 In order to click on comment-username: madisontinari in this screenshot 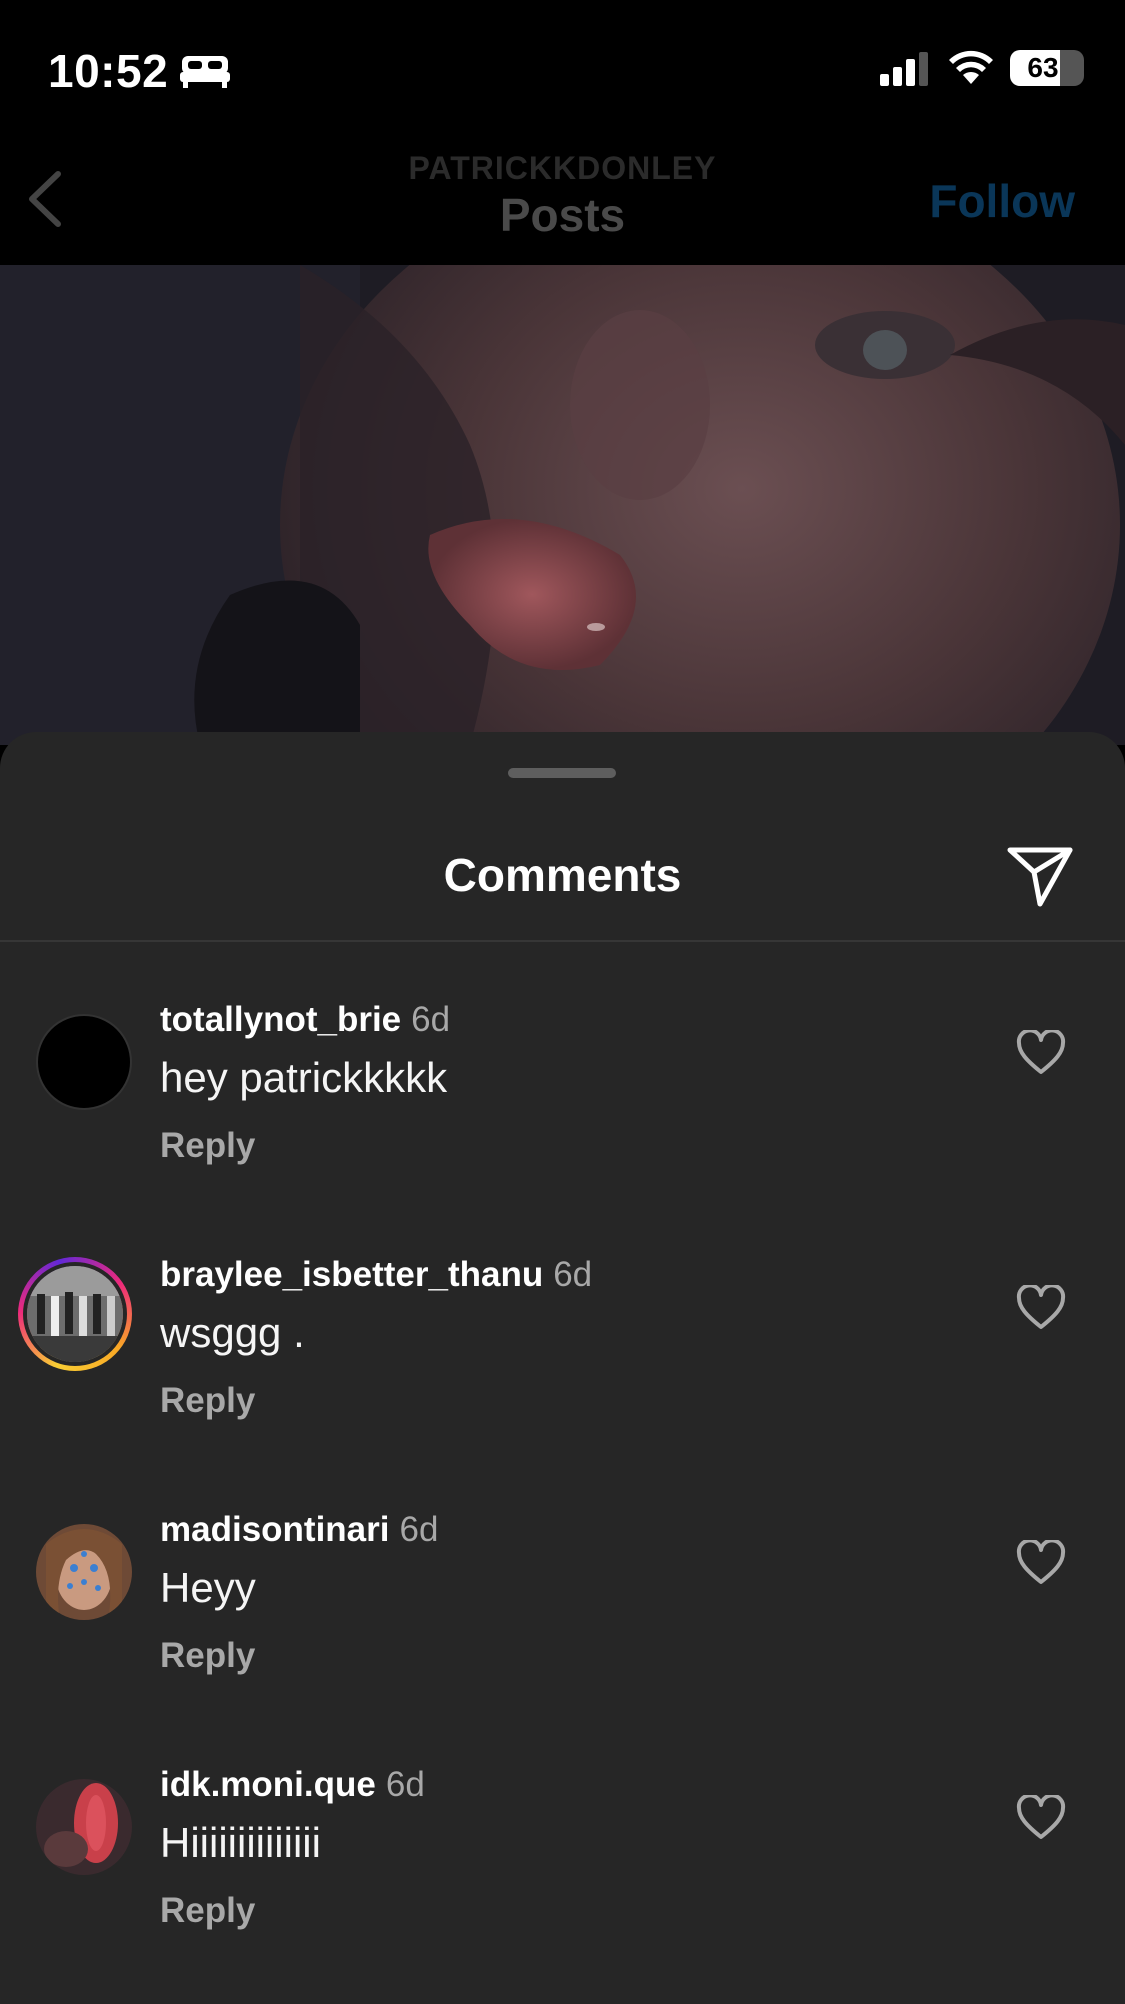, I will do `click(274, 1529)`.